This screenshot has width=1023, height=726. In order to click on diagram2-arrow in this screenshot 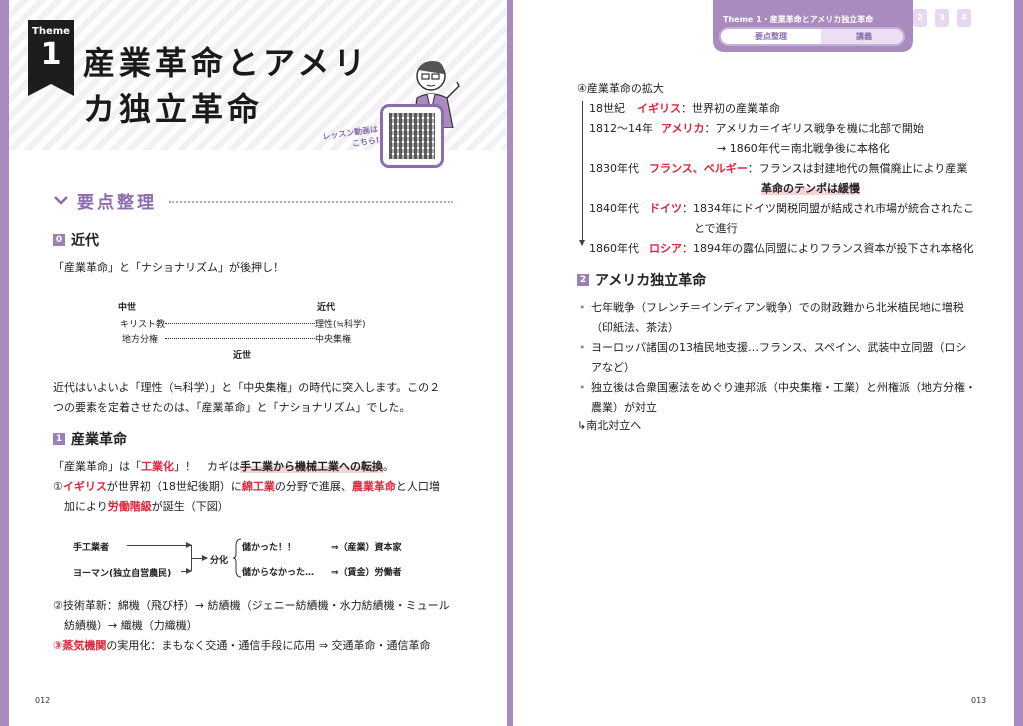, I will do `click(199, 558)`.